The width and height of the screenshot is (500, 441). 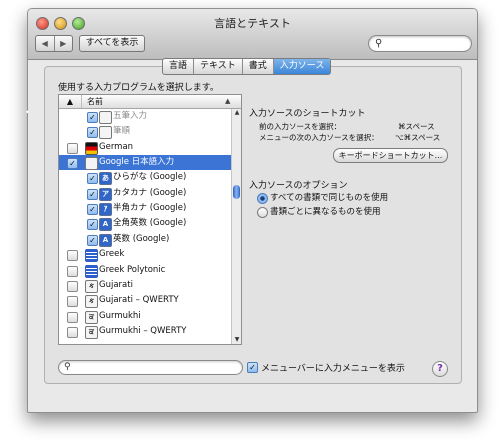 I want to click on greek-polytonic-icon, so click(x=91, y=271).